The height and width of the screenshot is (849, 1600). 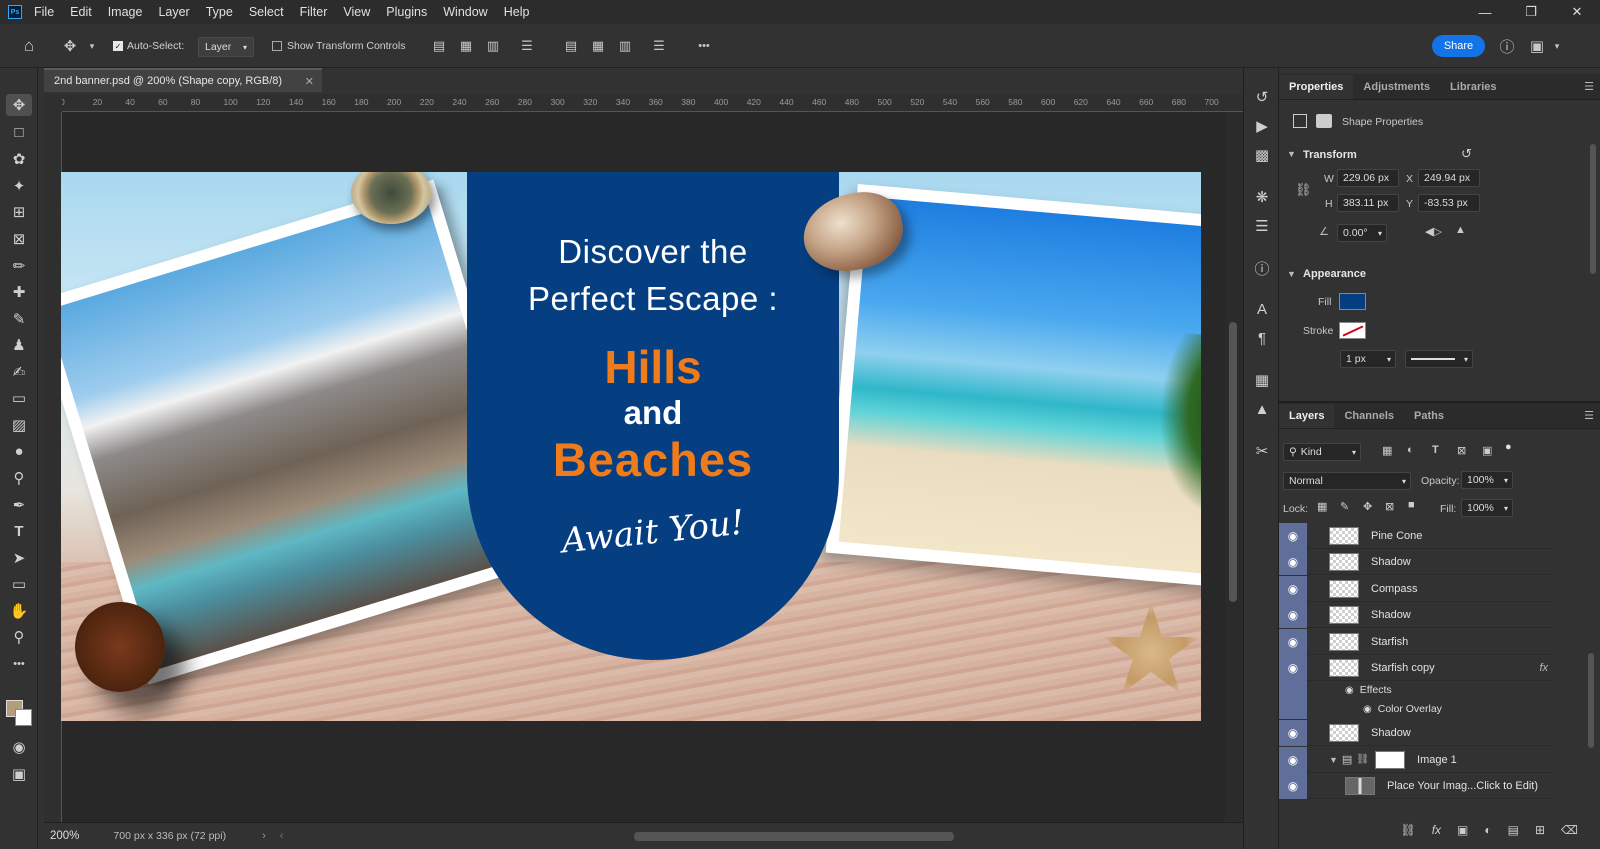 I want to click on workspace-icon: ▣, so click(x=1537, y=46).